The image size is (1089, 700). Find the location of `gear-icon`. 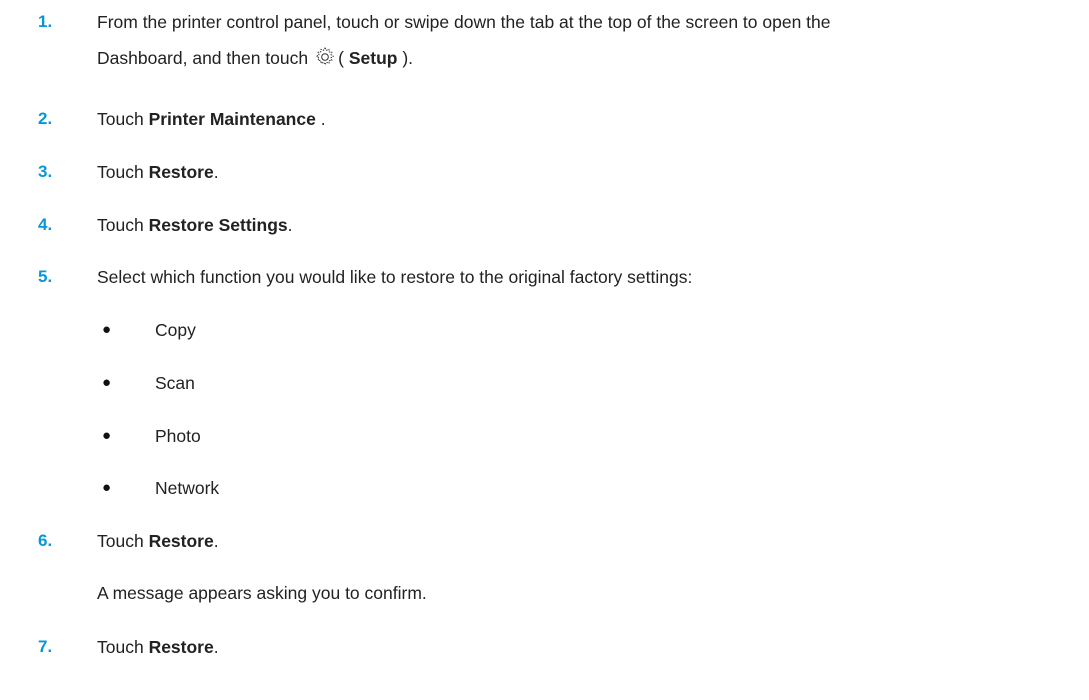

gear-icon is located at coordinates (325, 57).